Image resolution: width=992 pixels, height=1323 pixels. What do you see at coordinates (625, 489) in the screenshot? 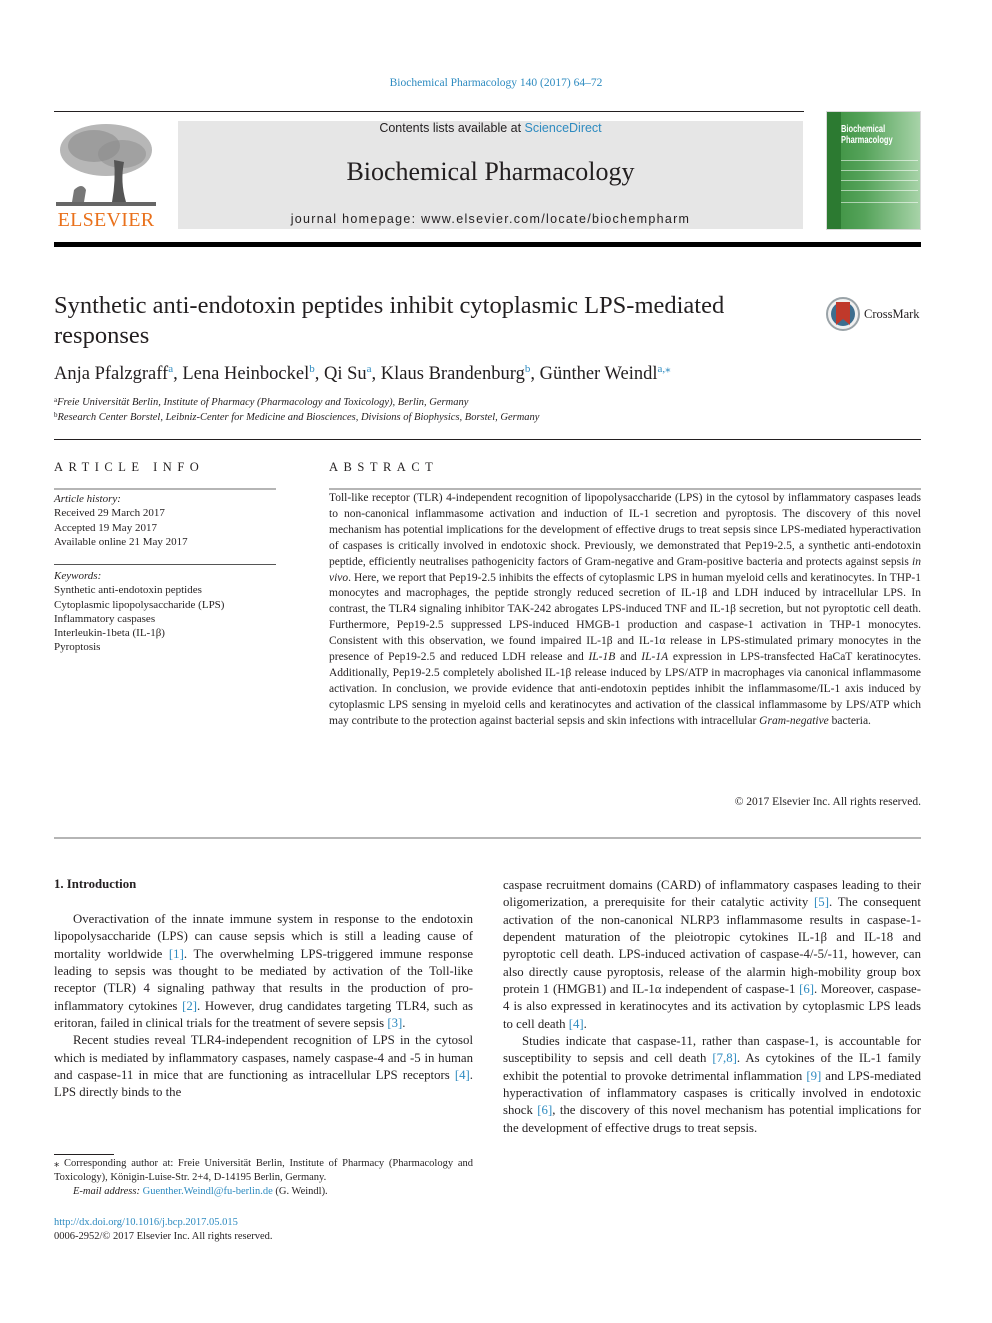
I see `abstract-rule` at bounding box center [625, 489].